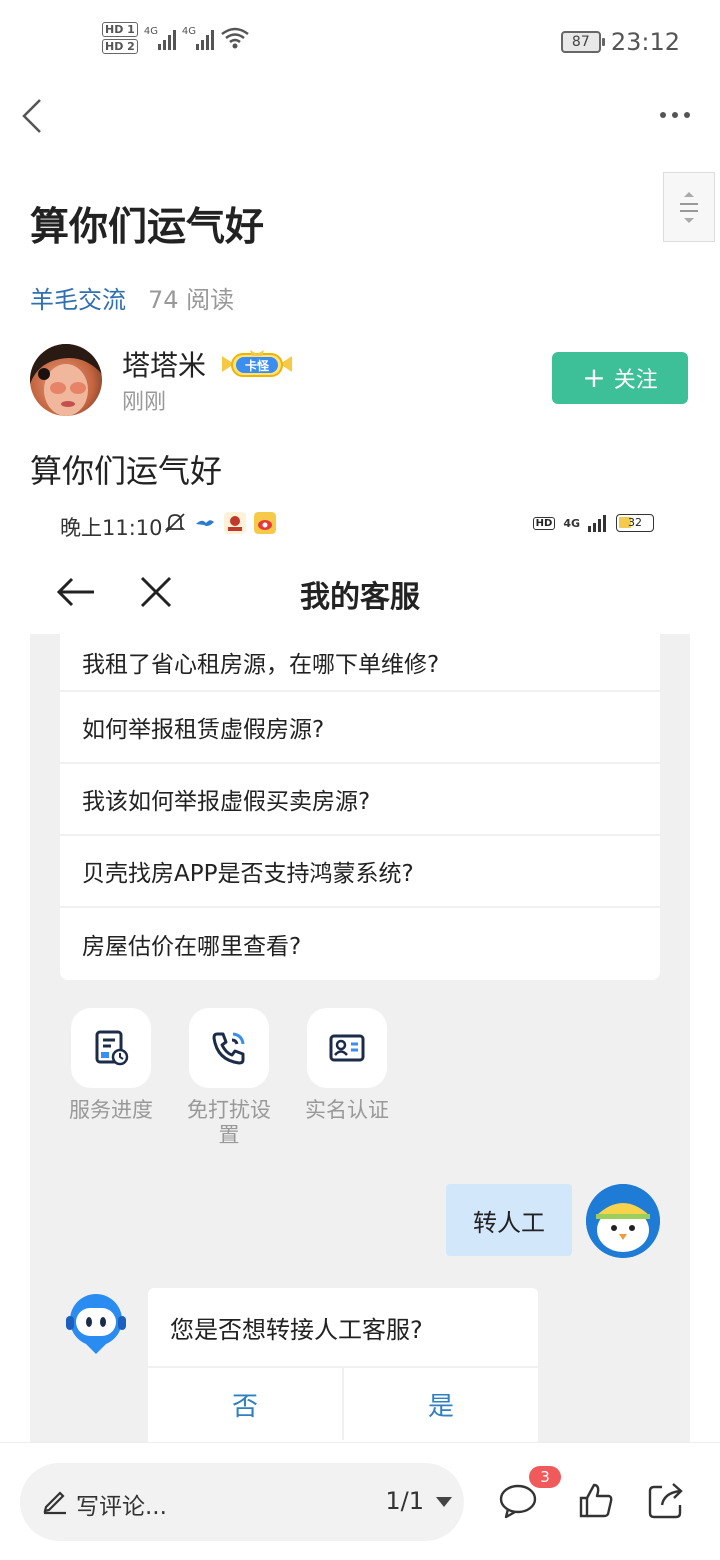  Describe the element at coordinates (198, 38) in the screenshot. I see `signal-2-icon: 4G` at that location.